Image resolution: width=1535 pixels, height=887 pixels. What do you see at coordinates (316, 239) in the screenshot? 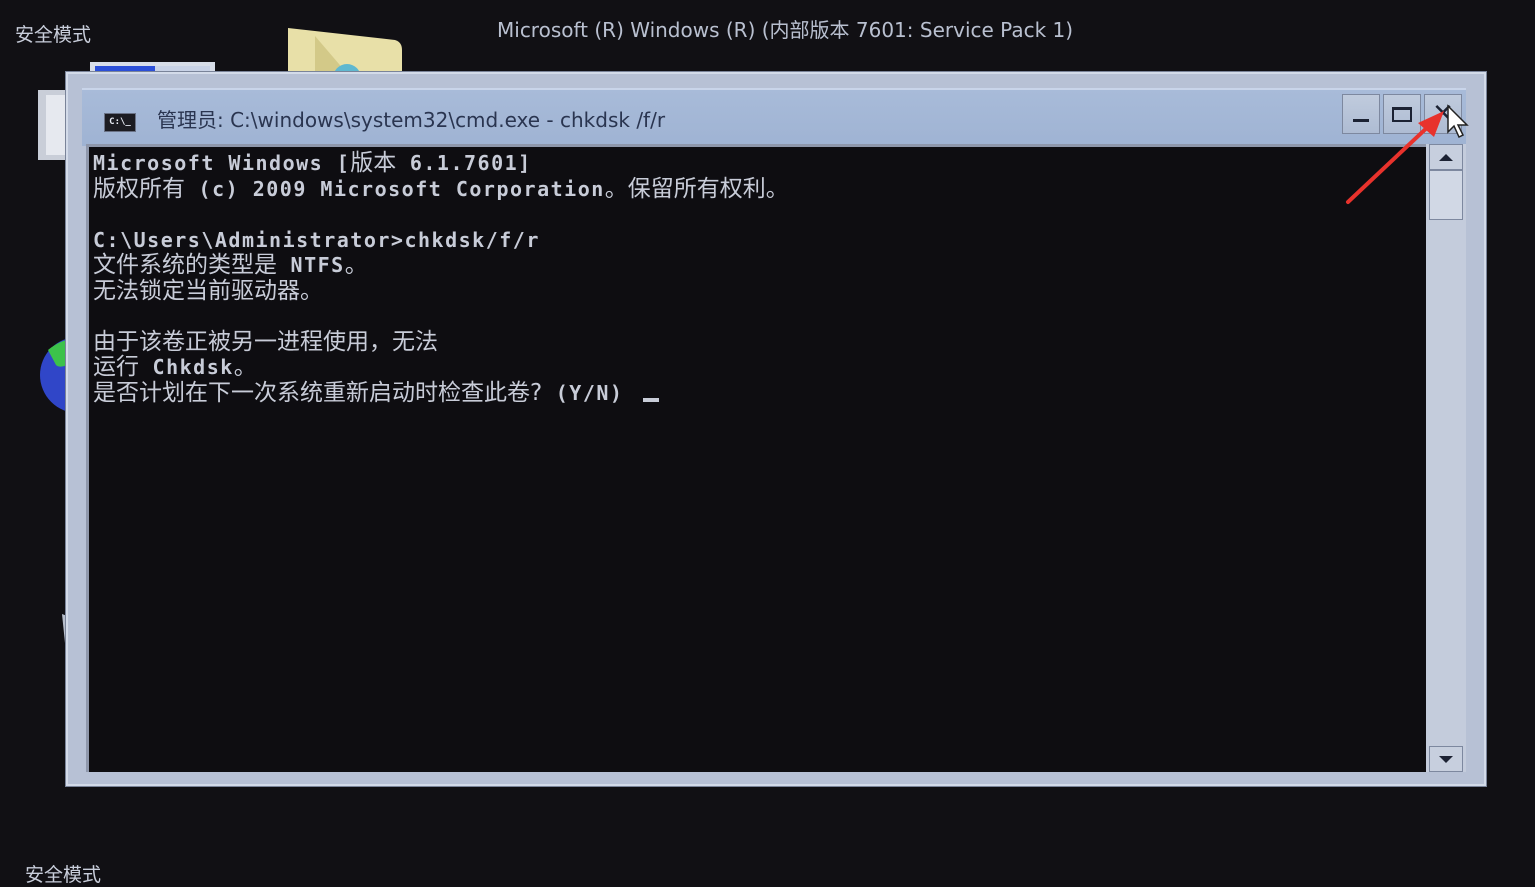
I see `console-text: C:\Users\Administrator>chkdsk/f/r` at bounding box center [316, 239].